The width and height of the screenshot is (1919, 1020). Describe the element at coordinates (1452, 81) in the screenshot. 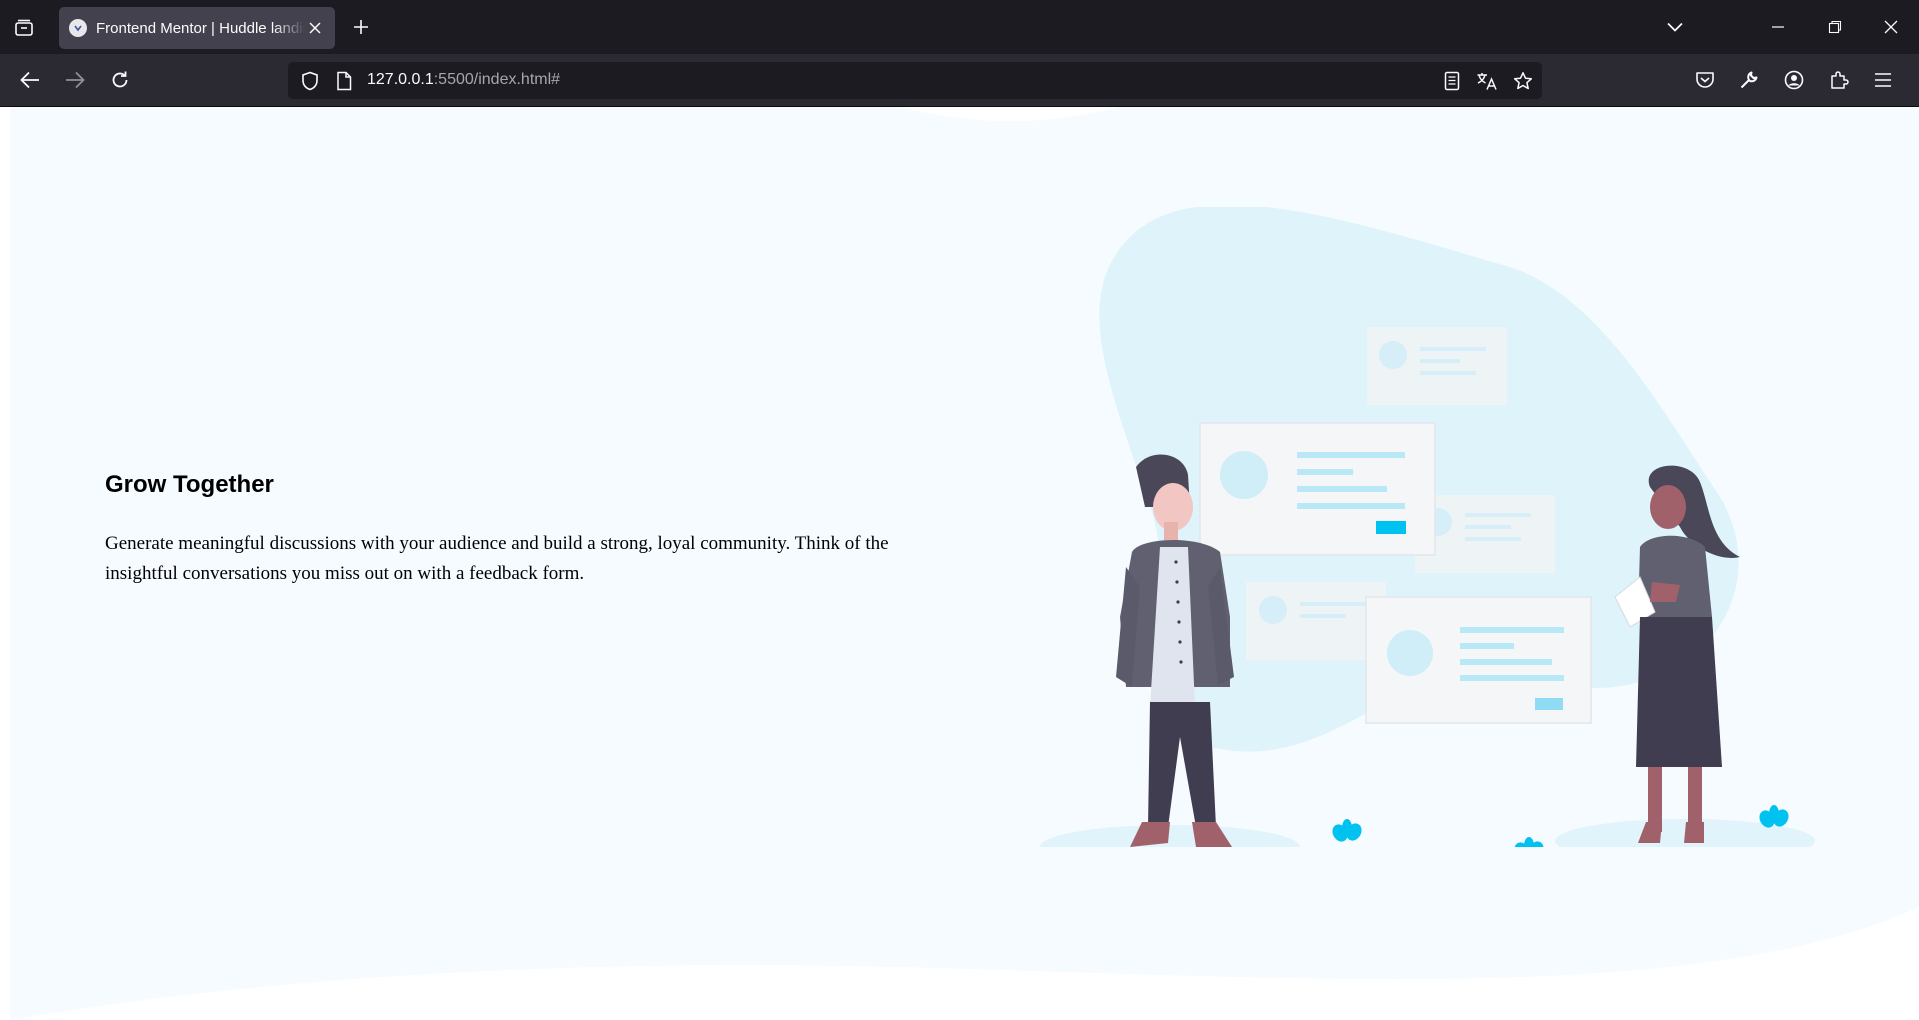

I see `reader-view-icon` at that location.